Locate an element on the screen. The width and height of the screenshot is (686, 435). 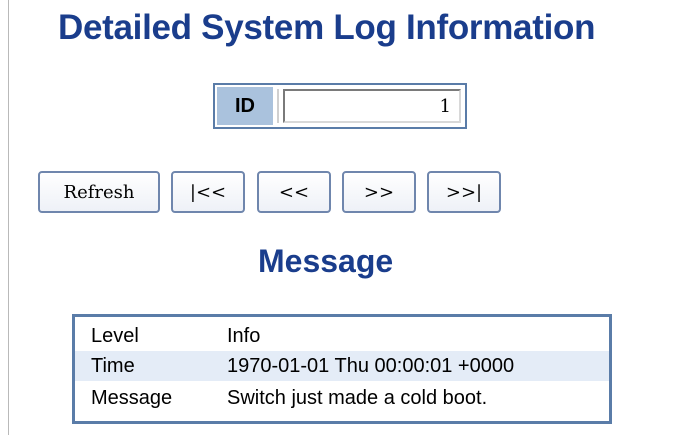
refresh-button: Refresh is located at coordinates (99, 192).